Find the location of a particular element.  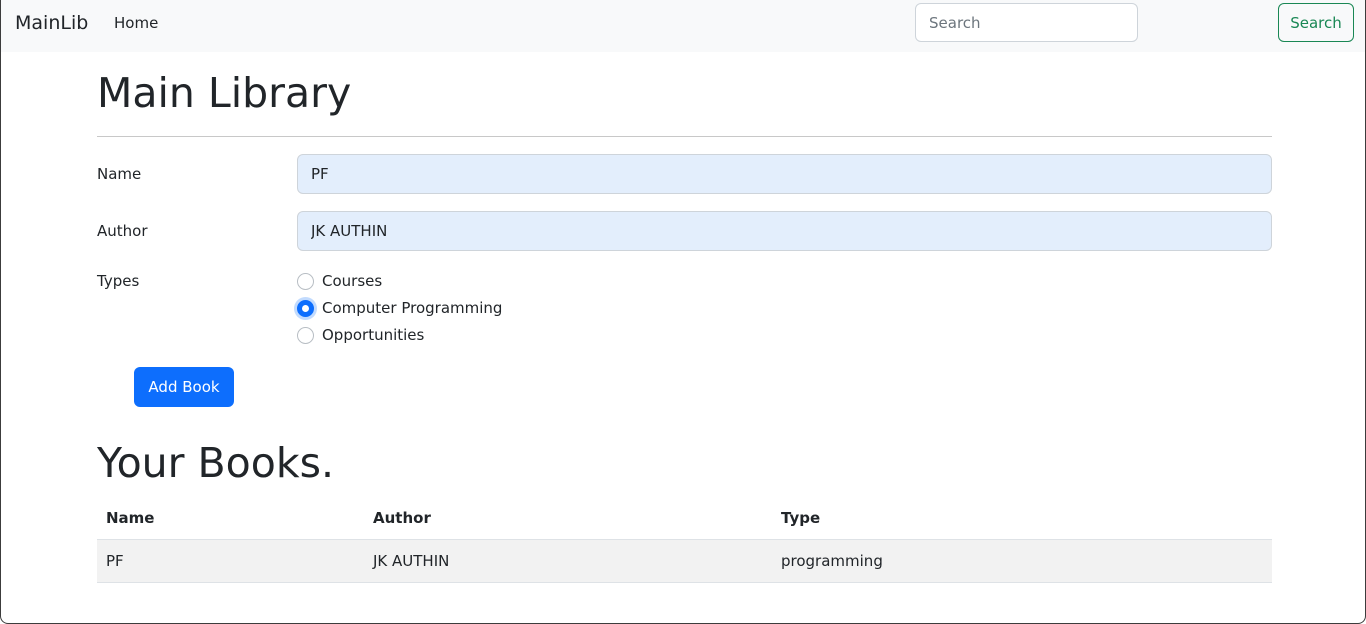

divider is located at coordinates (684, 136).